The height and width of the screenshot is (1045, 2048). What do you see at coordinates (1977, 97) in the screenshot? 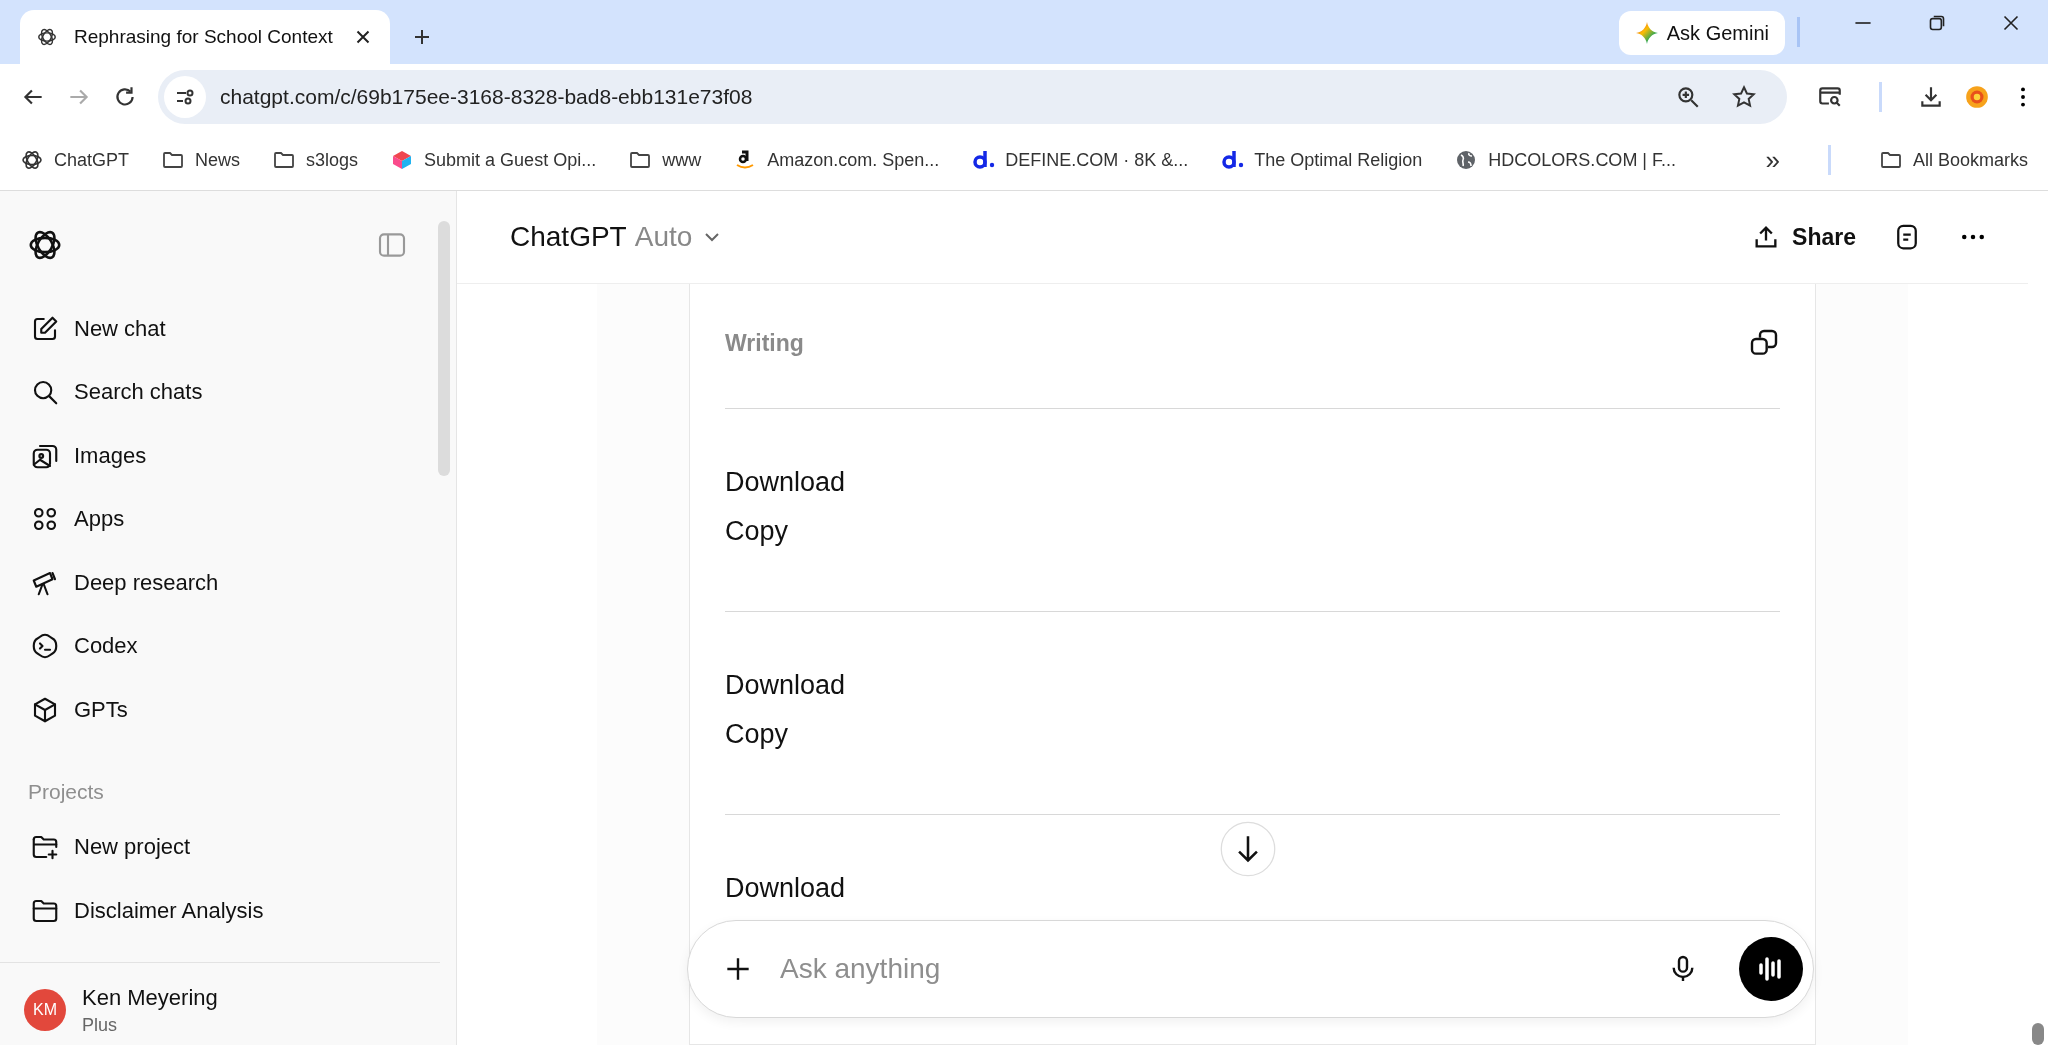
I see `profile-avatar-icon` at bounding box center [1977, 97].